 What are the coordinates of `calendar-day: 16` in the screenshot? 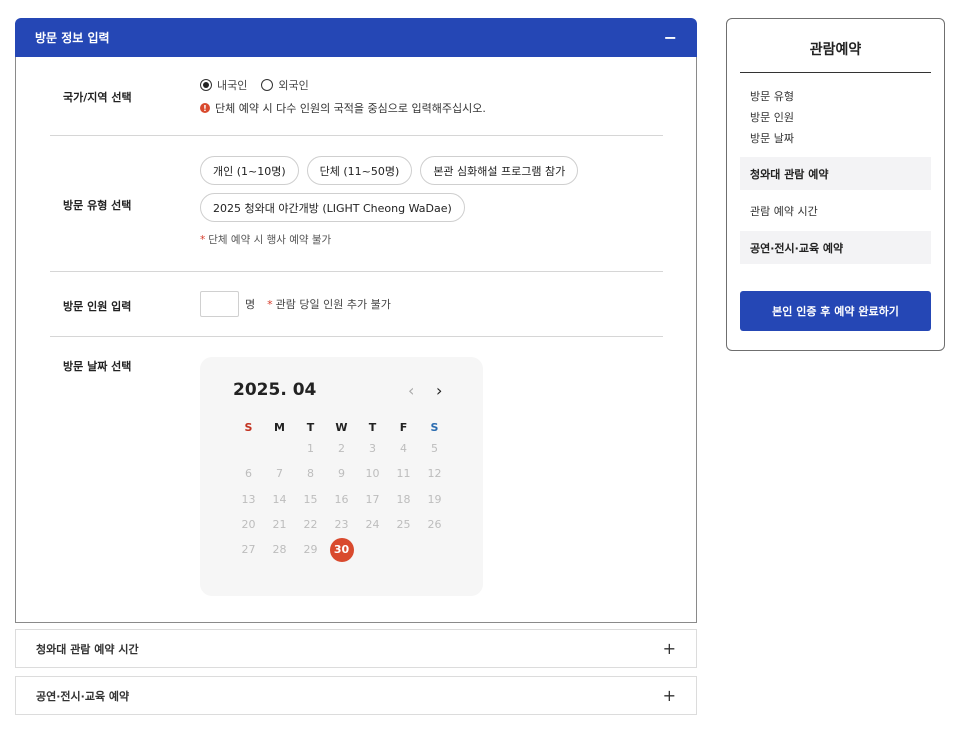 It's located at (341, 499).